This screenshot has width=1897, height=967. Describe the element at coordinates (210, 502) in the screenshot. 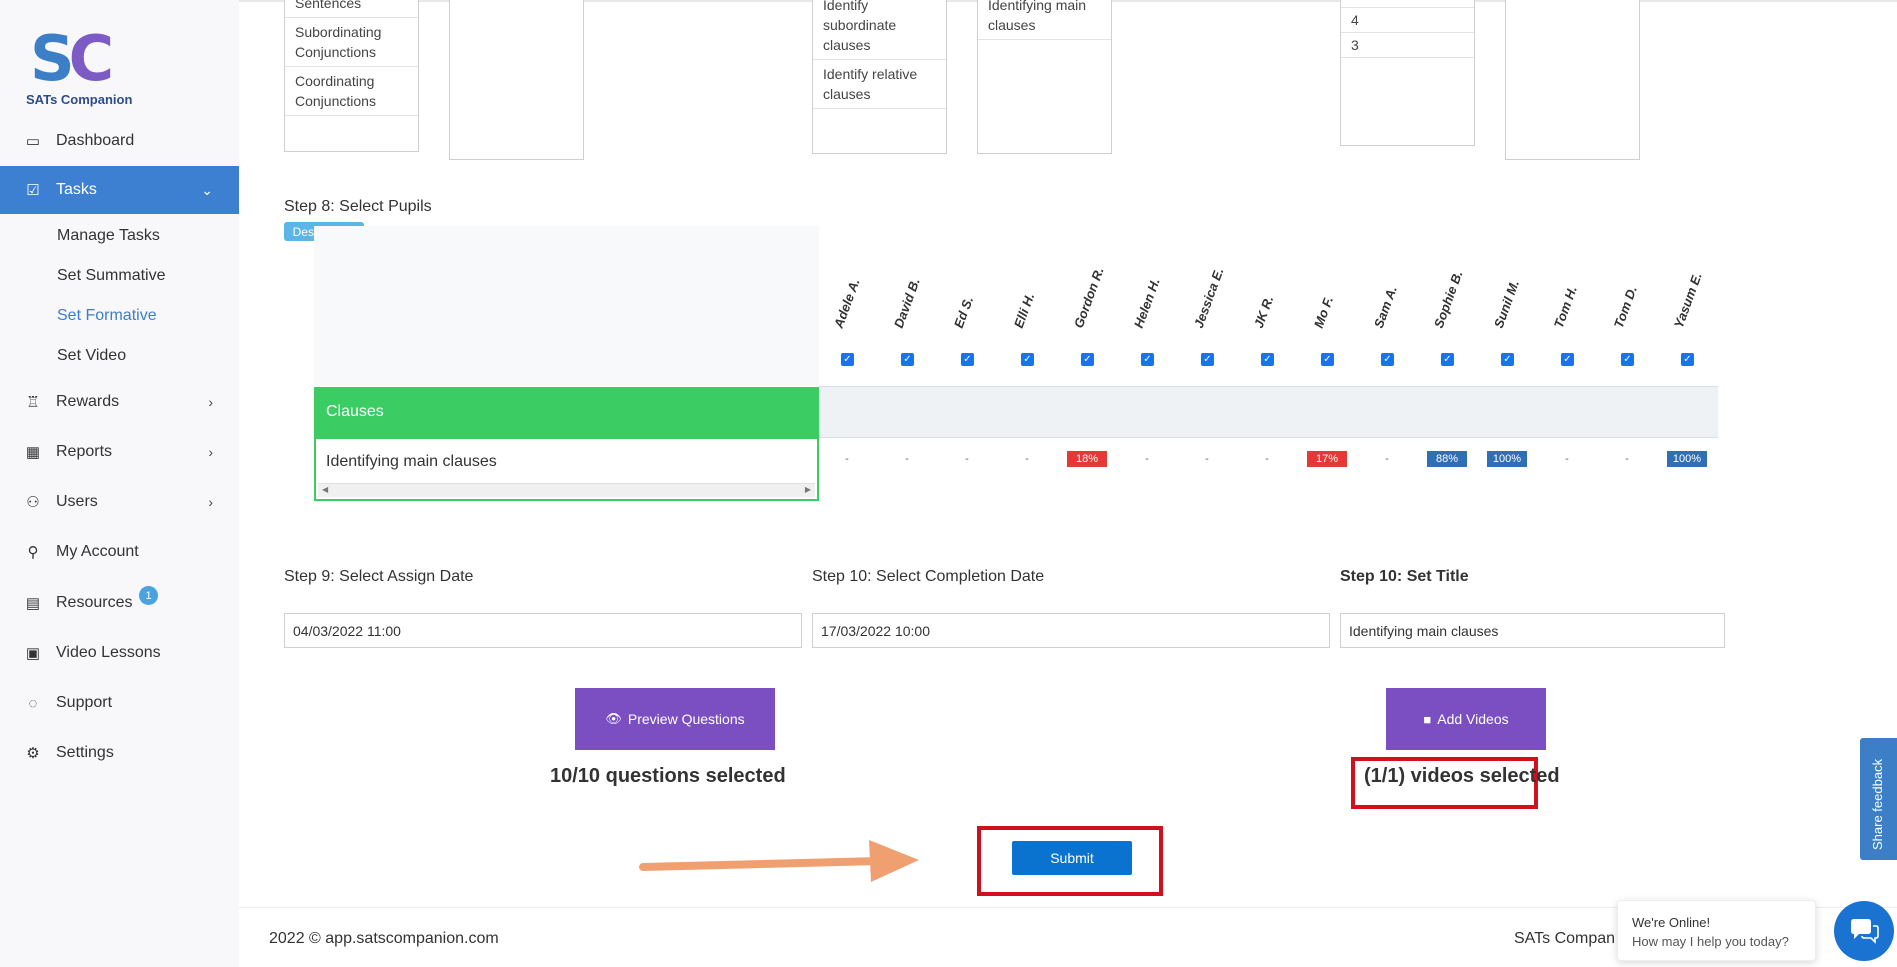

I see `chevron-right-icon: ›` at that location.